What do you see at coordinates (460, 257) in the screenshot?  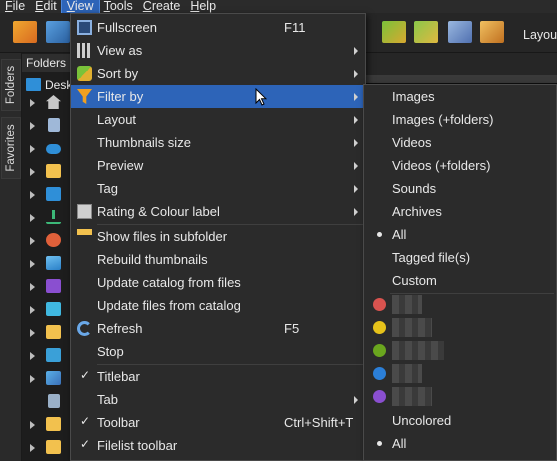 I see `filter-item-tagged-files: Tagged file(s)` at bounding box center [460, 257].